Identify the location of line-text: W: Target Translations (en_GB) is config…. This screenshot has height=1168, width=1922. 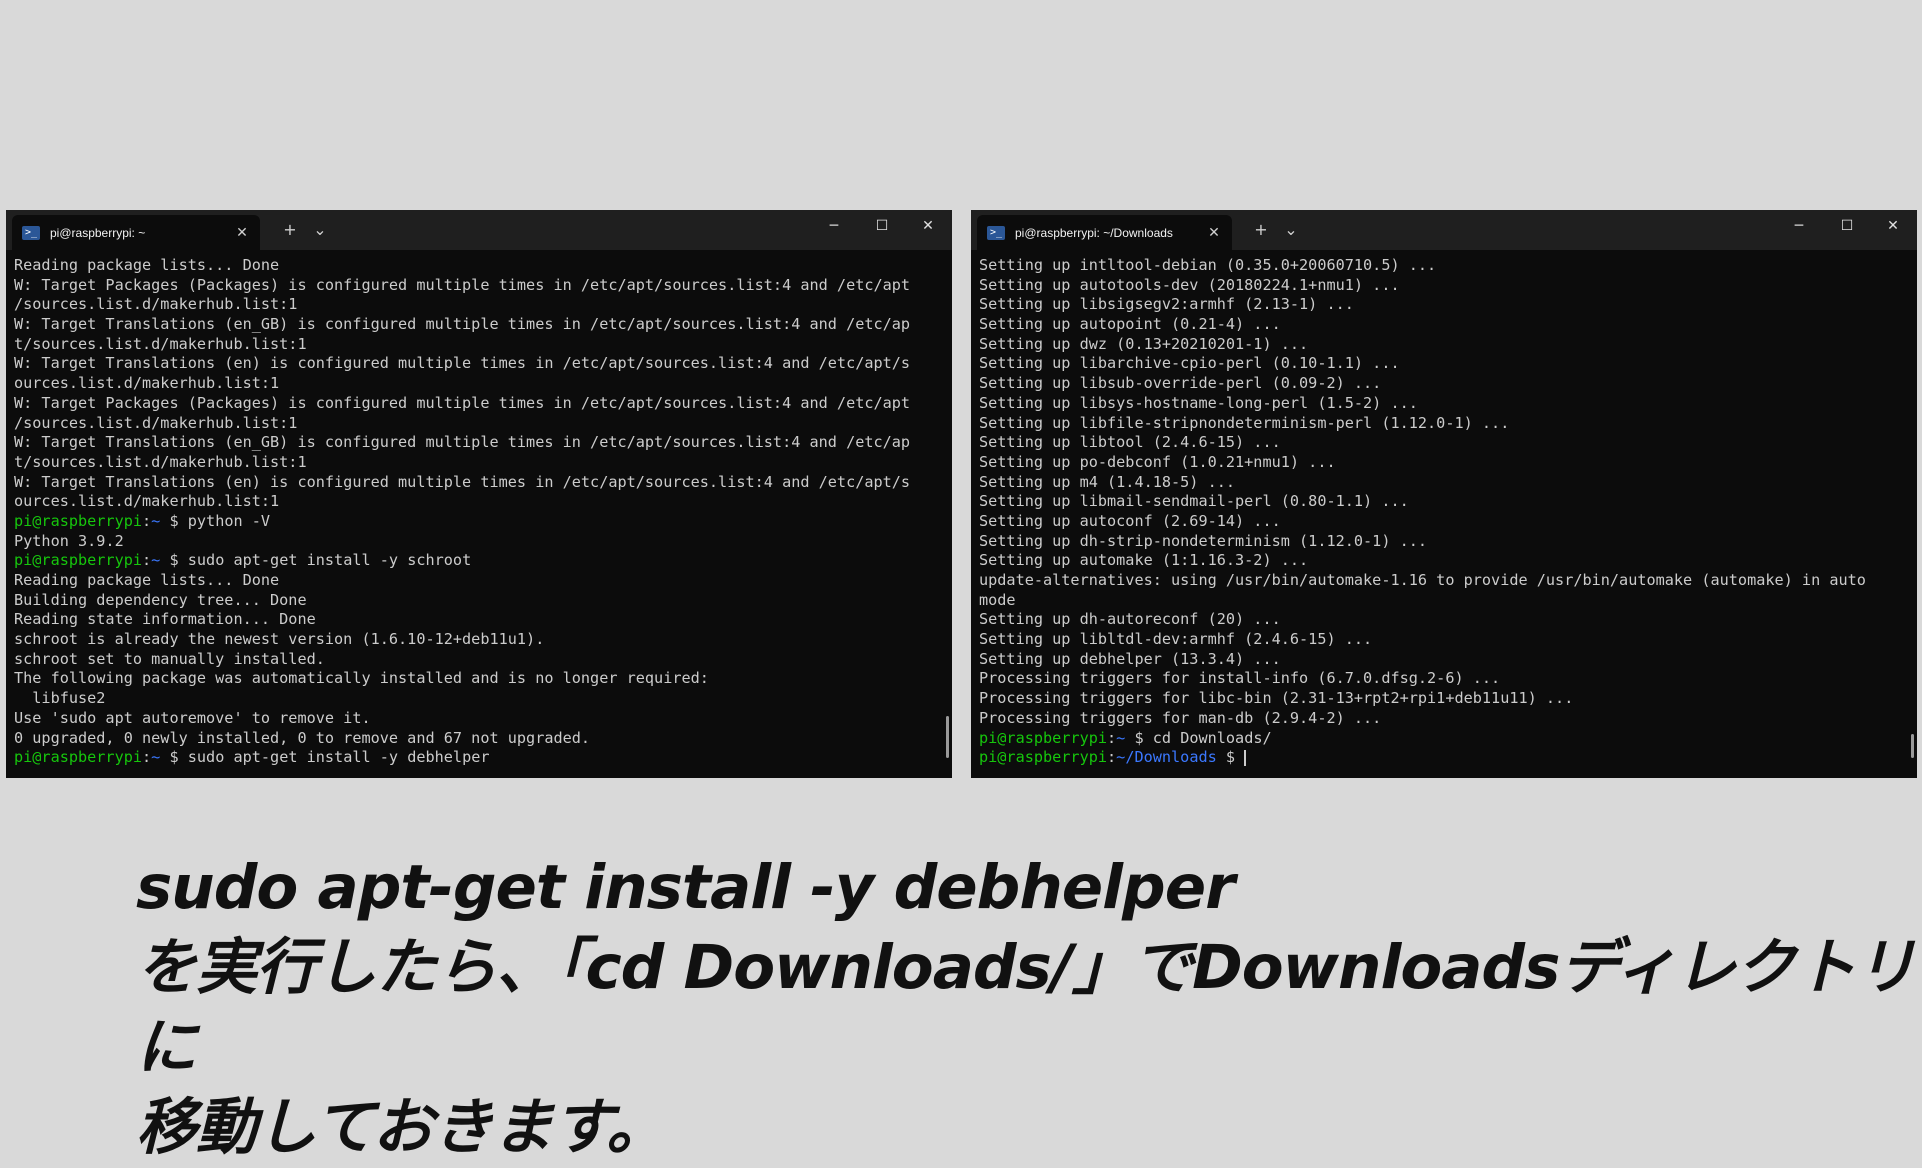
(462, 324).